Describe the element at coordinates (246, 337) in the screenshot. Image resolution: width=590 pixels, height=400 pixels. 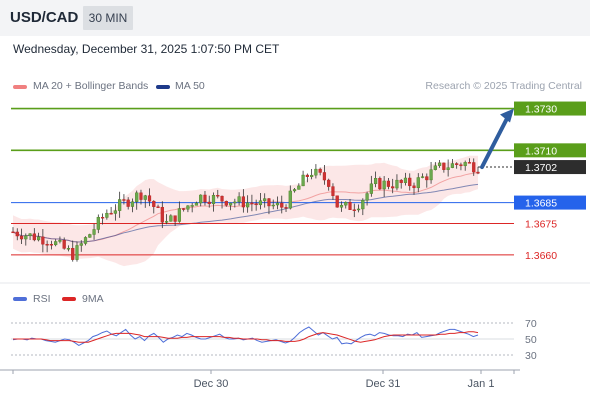
I see `rsi-ma-line` at that location.